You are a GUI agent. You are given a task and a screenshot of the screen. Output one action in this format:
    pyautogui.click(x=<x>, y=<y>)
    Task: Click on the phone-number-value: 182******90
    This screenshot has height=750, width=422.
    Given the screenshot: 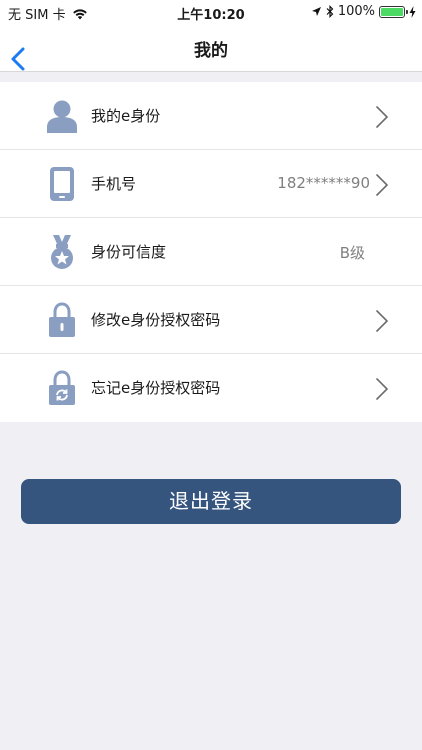 What is the action you would take?
    pyautogui.click(x=323, y=183)
    